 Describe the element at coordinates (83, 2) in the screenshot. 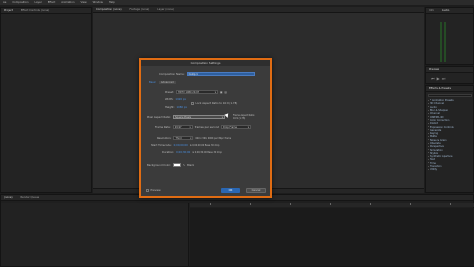

I see `menu-item-view: View` at that location.